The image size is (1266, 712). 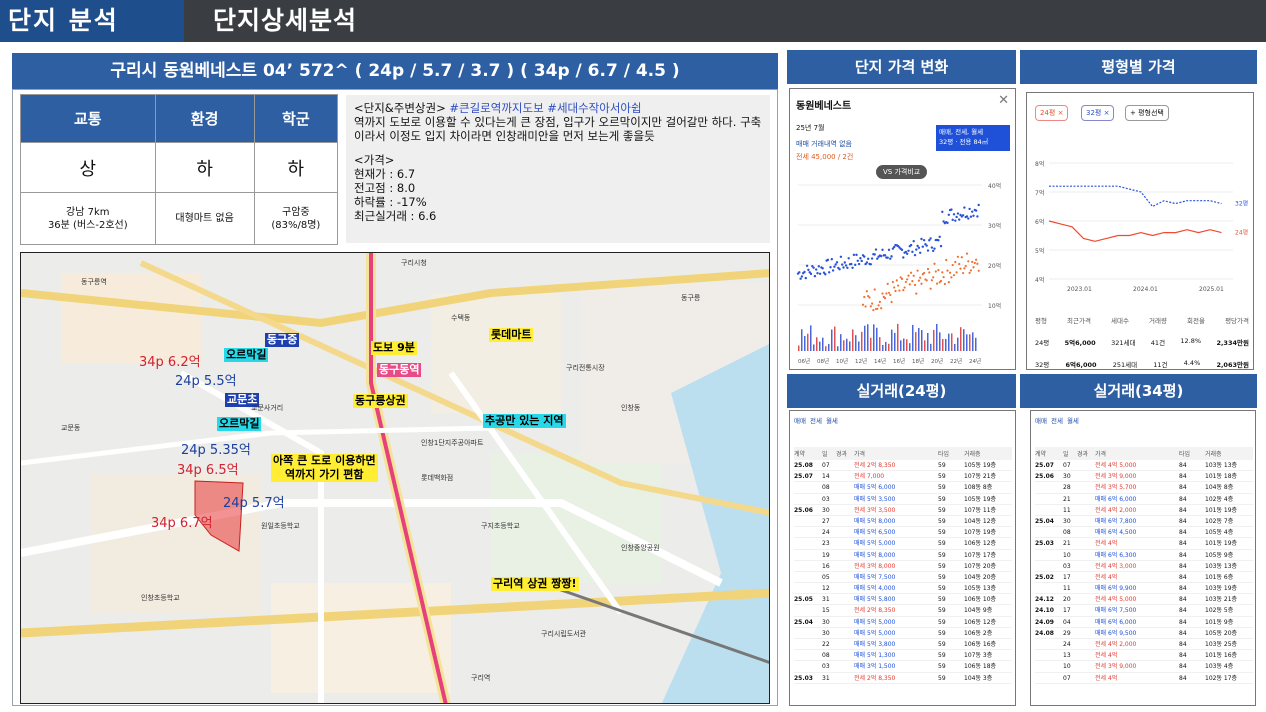 I want to click on td: 5억6,000, so click(x=1080, y=343).